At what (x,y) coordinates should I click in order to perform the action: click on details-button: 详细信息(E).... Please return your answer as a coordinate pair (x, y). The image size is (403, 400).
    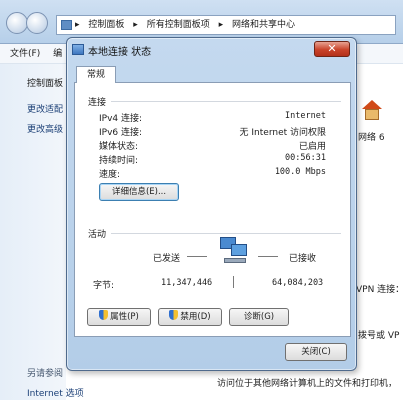
    Looking at the image, I should click on (139, 192).